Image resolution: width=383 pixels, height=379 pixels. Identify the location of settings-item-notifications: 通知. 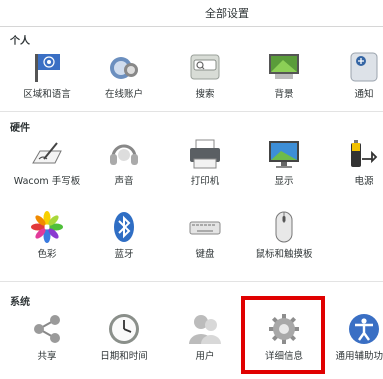
(352, 82).